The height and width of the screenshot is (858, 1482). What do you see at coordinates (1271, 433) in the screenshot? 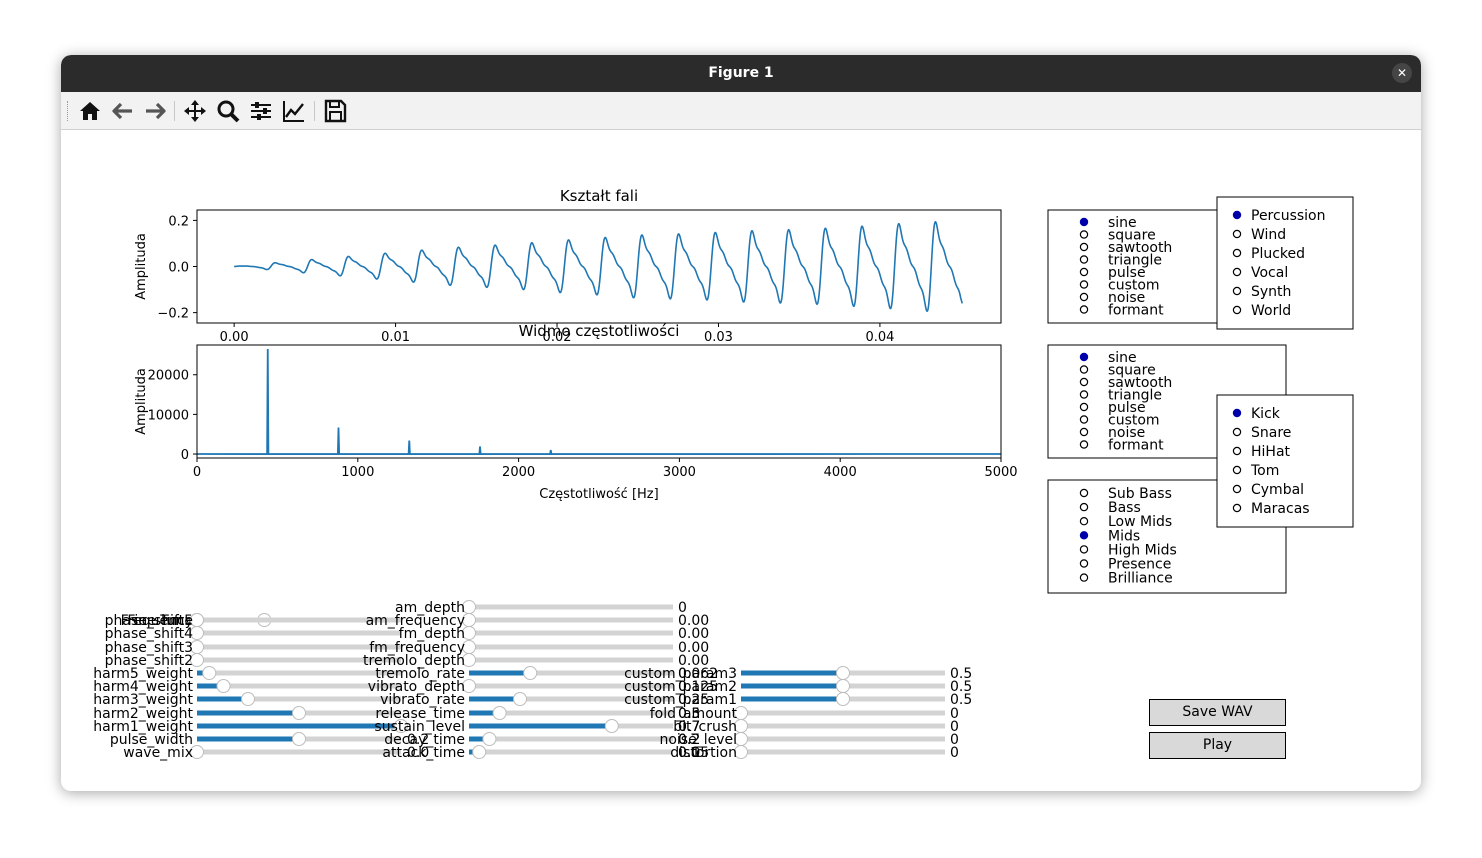
I see `radio-label: Snare` at bounding box center [1271, 433].